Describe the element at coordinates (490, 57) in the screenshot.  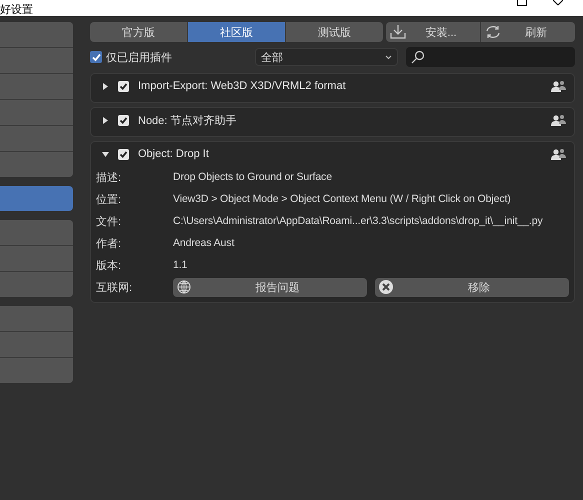
I see `search-field` at that location.